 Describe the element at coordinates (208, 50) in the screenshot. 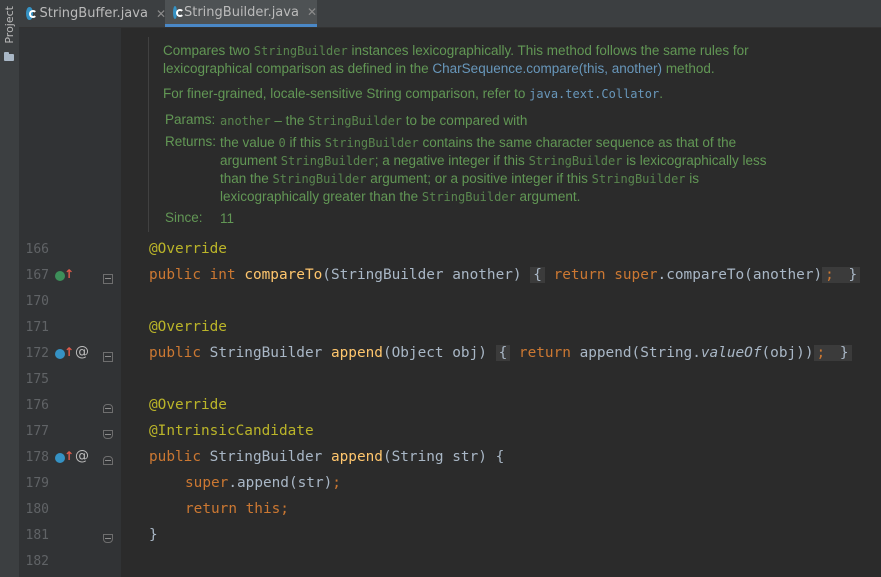

I see `doc-text: Compares two` at that location.